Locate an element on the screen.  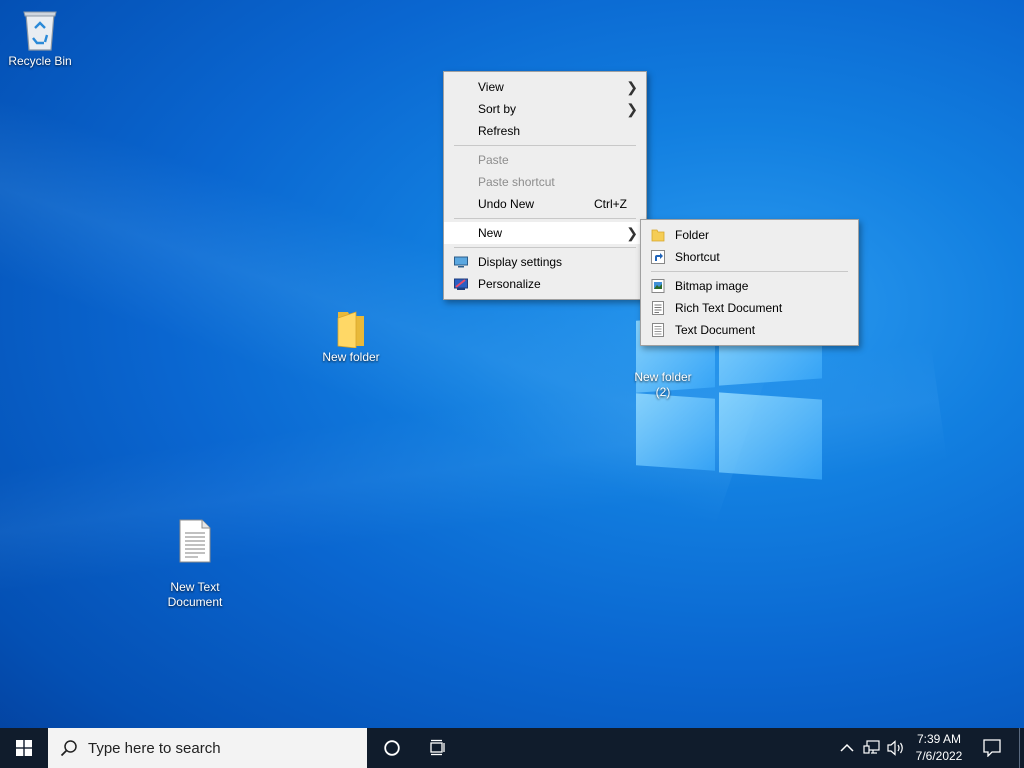
recycle-bin-icon is located at coordinates (40, 31).